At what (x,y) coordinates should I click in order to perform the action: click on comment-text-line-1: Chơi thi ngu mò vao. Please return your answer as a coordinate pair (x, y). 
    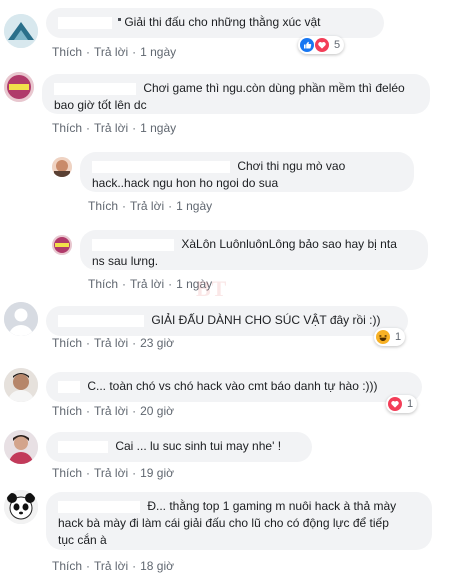
    Looking at the image, I should click on (291, 166).